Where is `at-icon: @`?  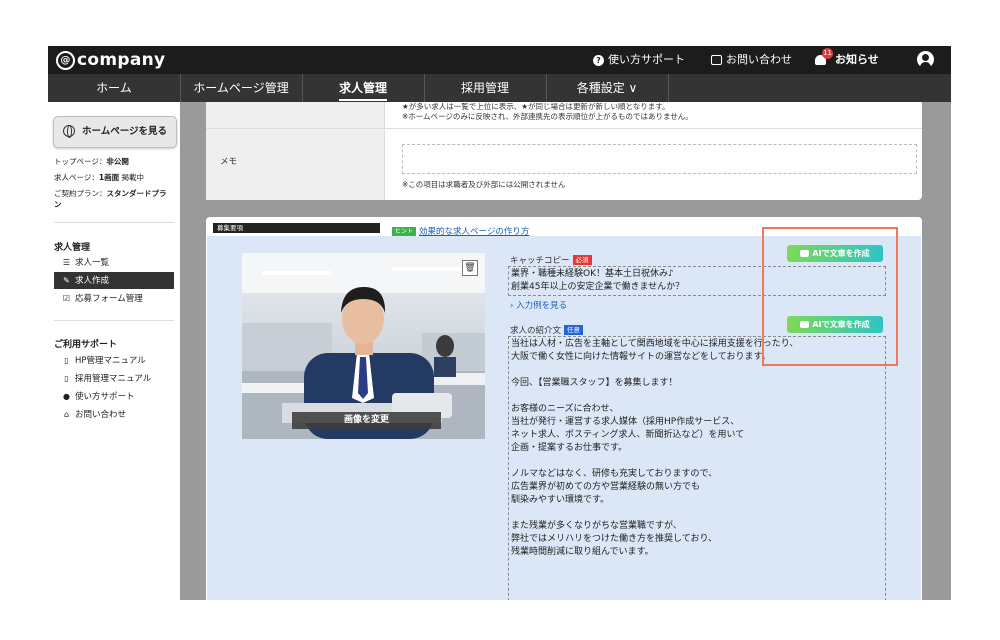 at-icon: @ is located at coordinates (65, 60).